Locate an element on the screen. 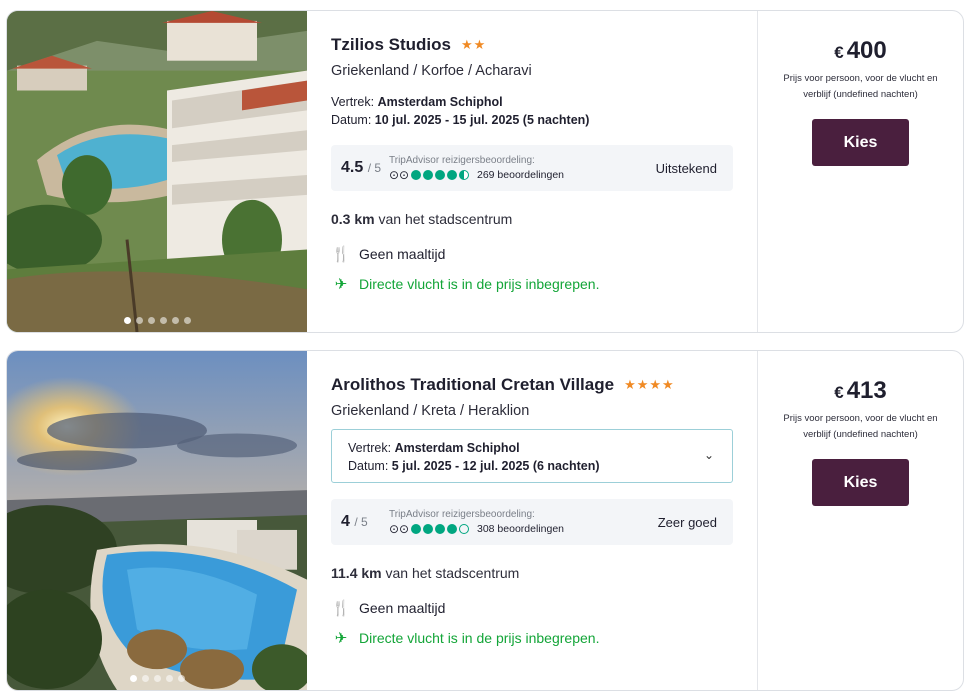 This screenshot has width=970, height=698. rating-score: 4.5 / 5 is located at coordinates (361, 167).